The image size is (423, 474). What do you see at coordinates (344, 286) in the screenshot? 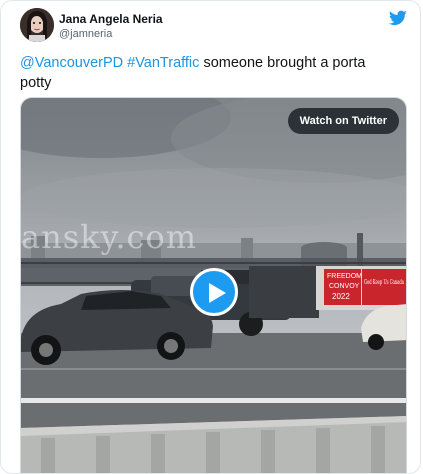
I see `sign-convoy: CONVOY` at bounding box center [344, 286].